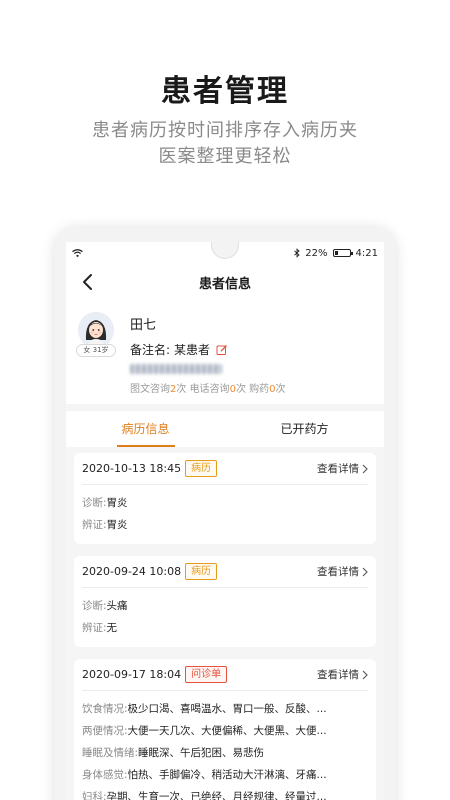 This screenshot has width=450, height=800. What do you see at coordinates (336, 253) in the screenshot?
I see `battery-fill` at bounding box center [336, 253].